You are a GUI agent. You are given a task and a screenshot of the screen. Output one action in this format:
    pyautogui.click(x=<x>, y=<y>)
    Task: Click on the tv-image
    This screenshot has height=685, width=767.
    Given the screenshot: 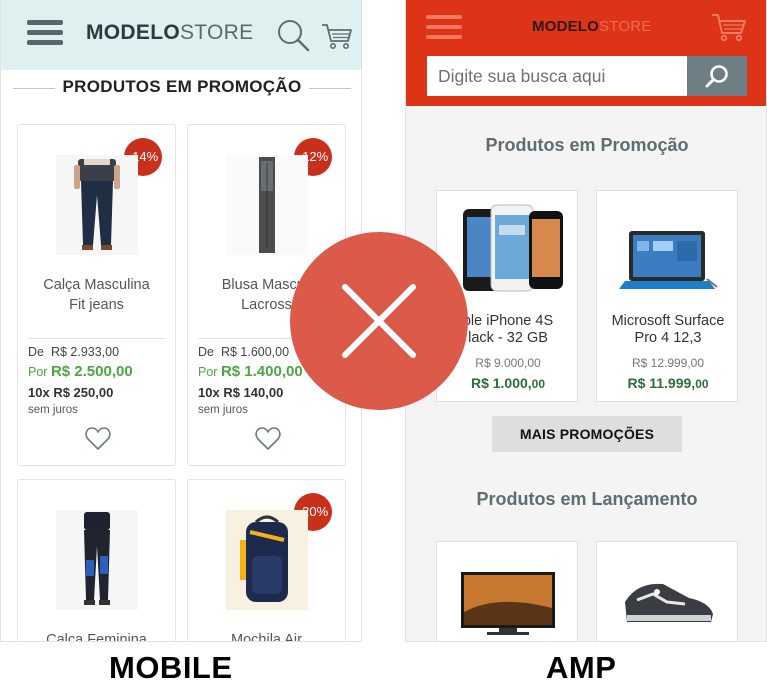 What is the action you would take?
    pyautogui.click(x=508, y=603)
    